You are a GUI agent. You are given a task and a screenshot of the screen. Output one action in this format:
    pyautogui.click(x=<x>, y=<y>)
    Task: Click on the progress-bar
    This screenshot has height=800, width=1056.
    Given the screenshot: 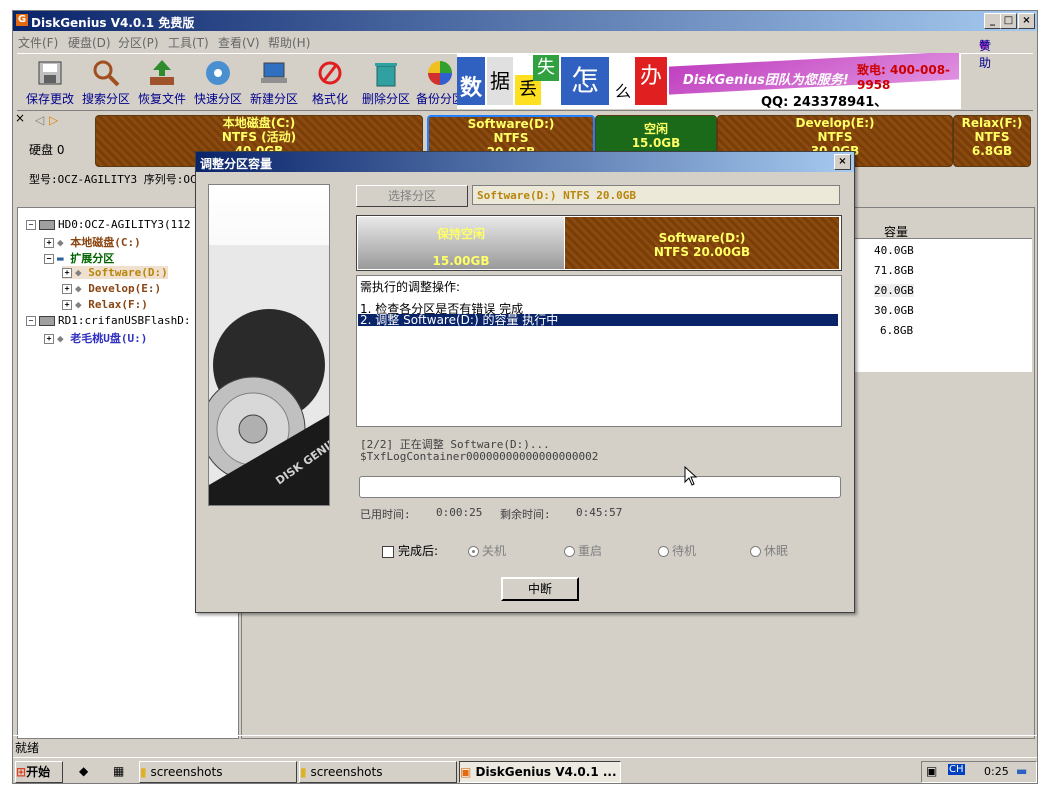 What is the action you would take?
    pyautogui.click(x=600, y=487)
    